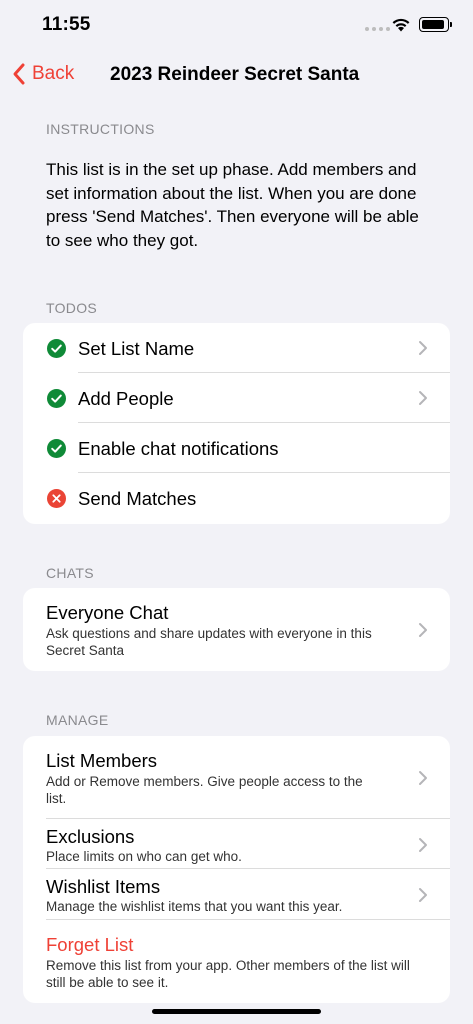  What do you see at coordinates (236, 26) in the screenshot?
I see `status-bar: 11:55` at bounding box center [236, 26].